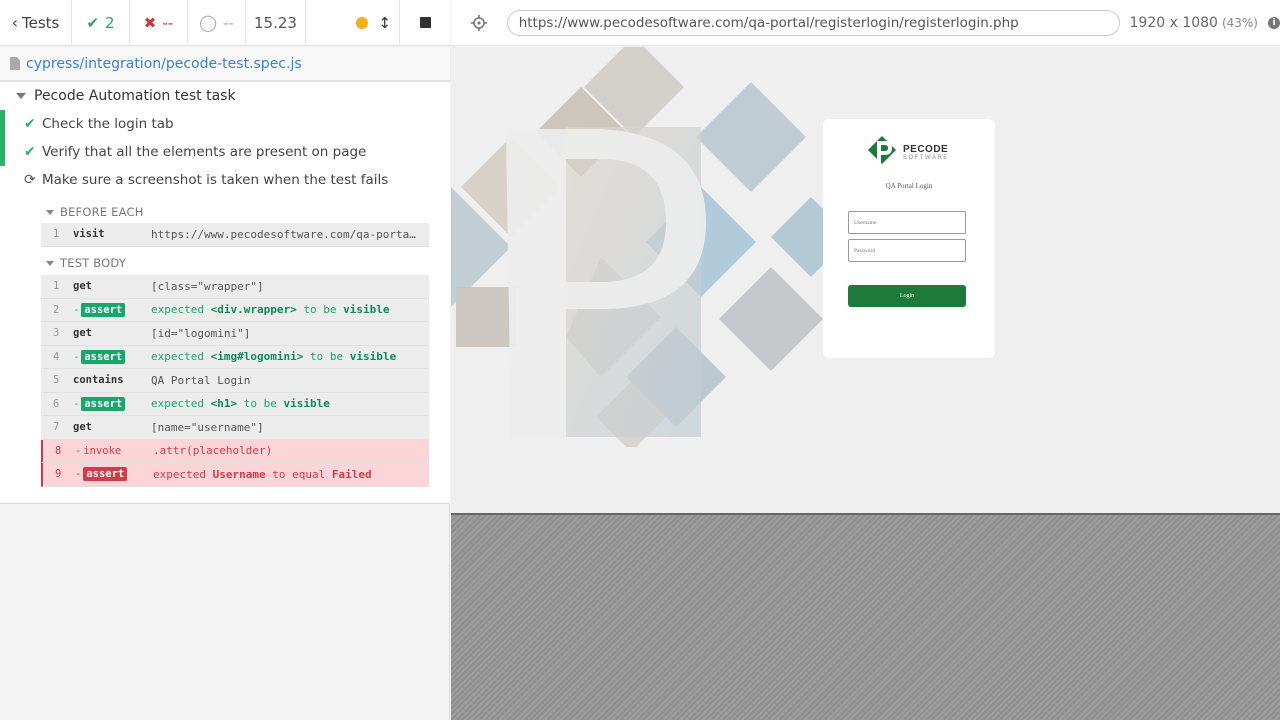  What do you see at coordinates (907, 296) in the screenshot?
I see `login-button: Login` at bounding box center [907, 296].